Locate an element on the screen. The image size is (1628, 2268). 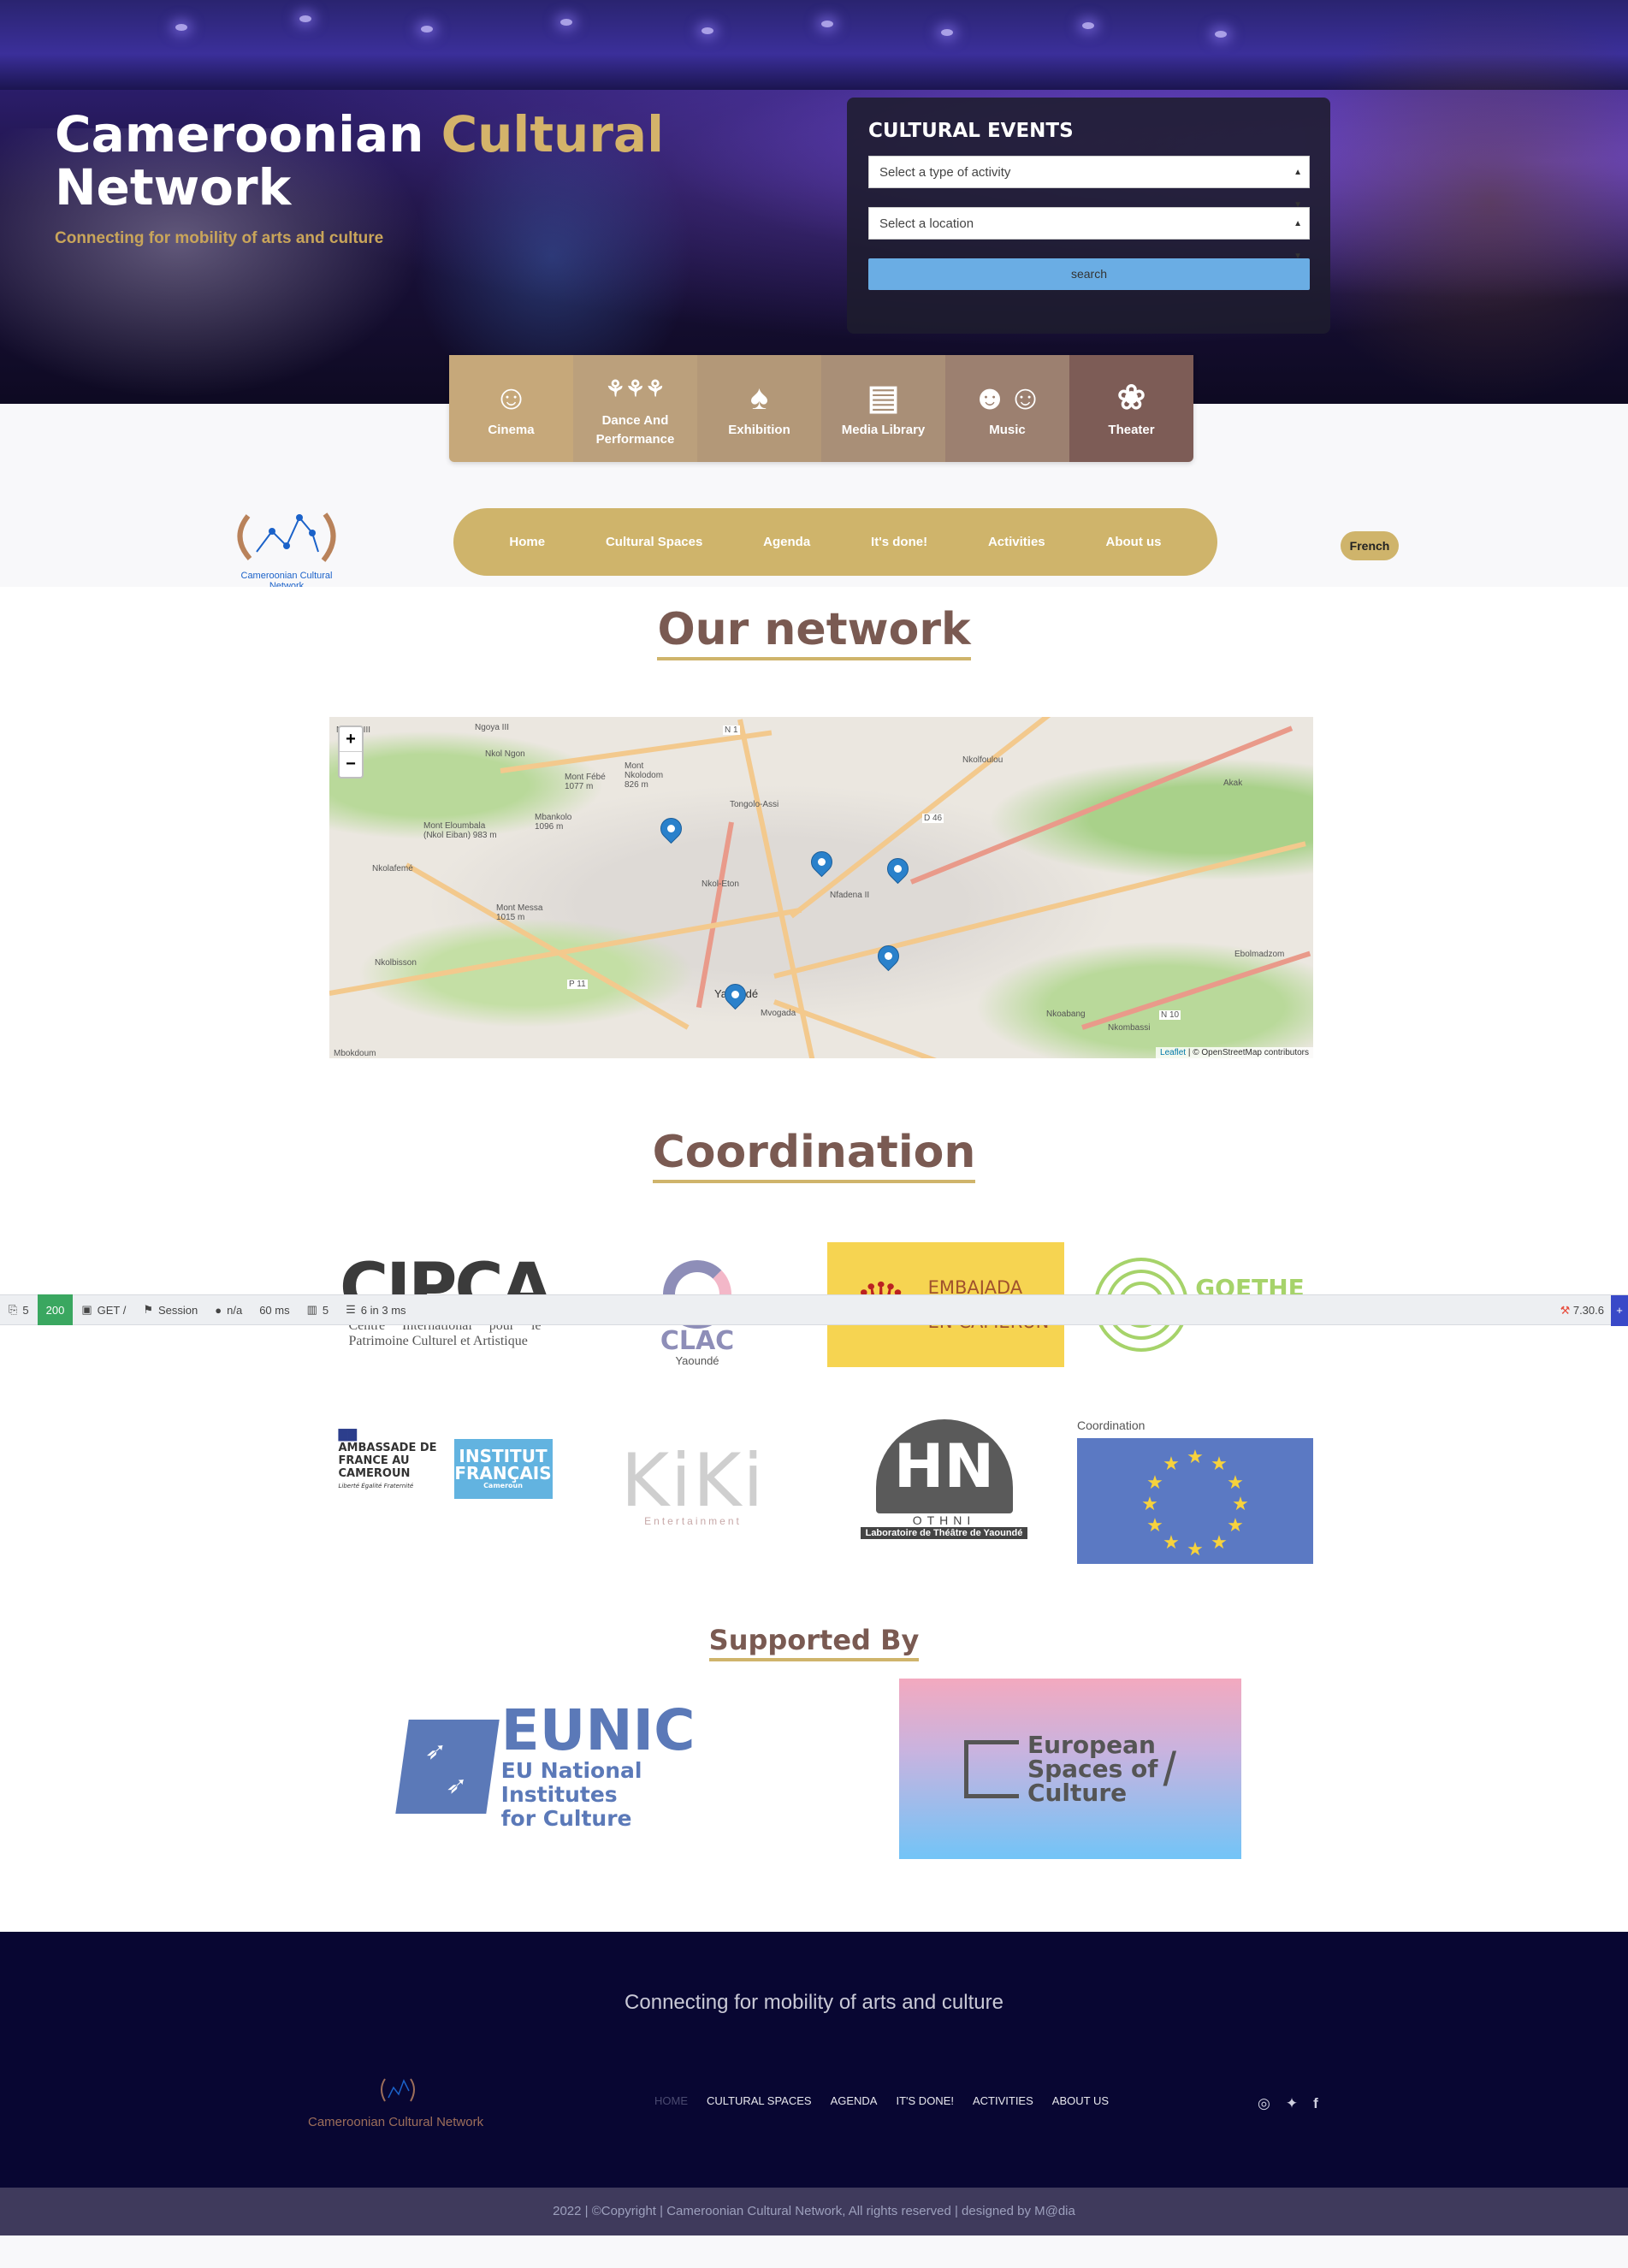
esc-bracket-icon is located at coordinates (991, 1768).